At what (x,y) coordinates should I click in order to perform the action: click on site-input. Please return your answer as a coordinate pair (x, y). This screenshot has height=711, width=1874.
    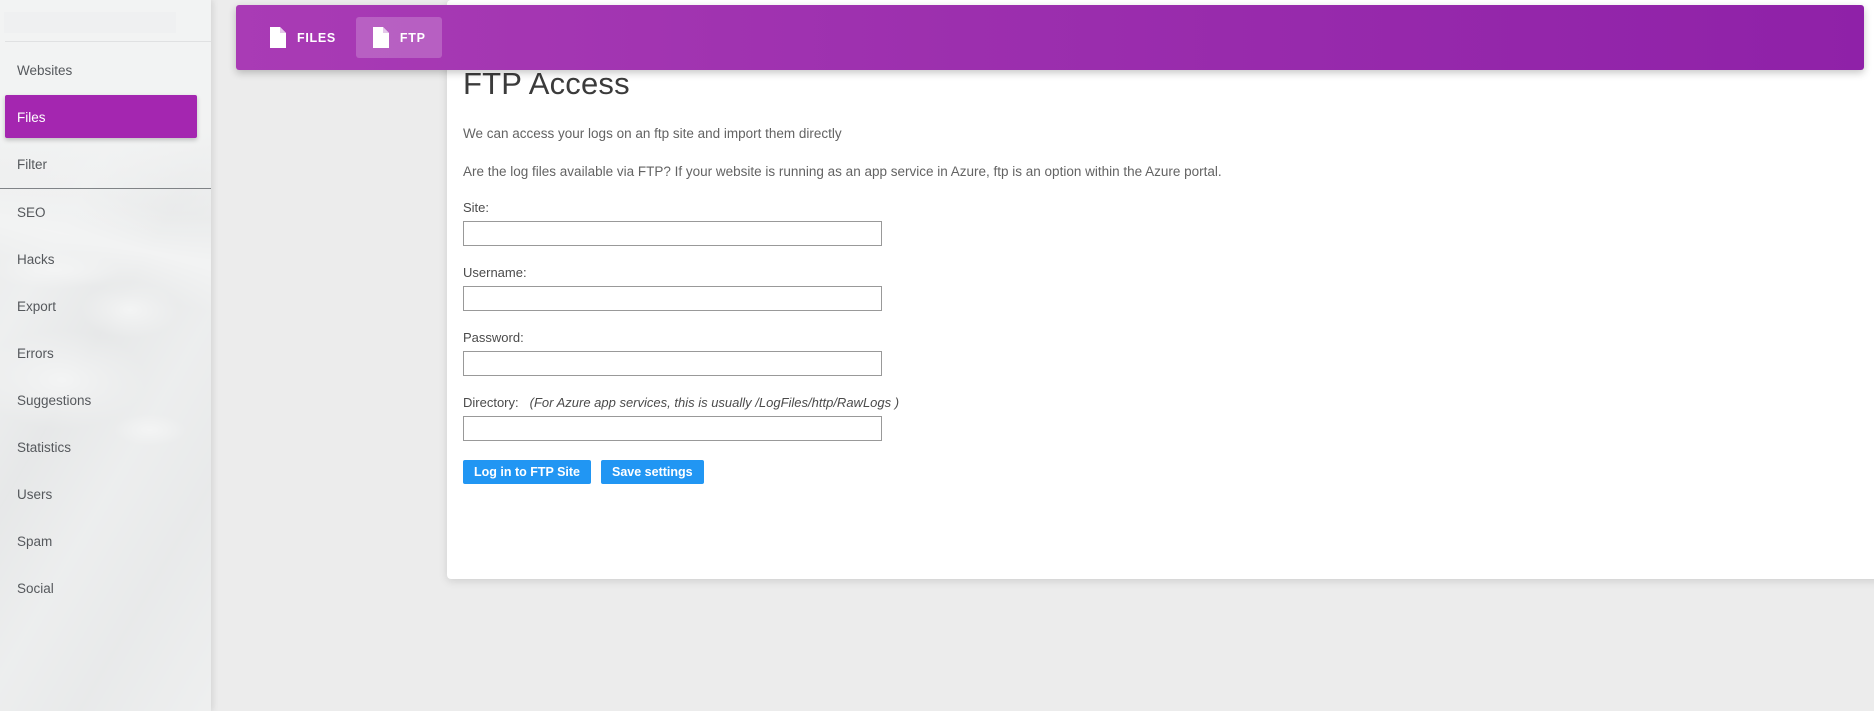
    Looking at the image, I should click on (672, 233).